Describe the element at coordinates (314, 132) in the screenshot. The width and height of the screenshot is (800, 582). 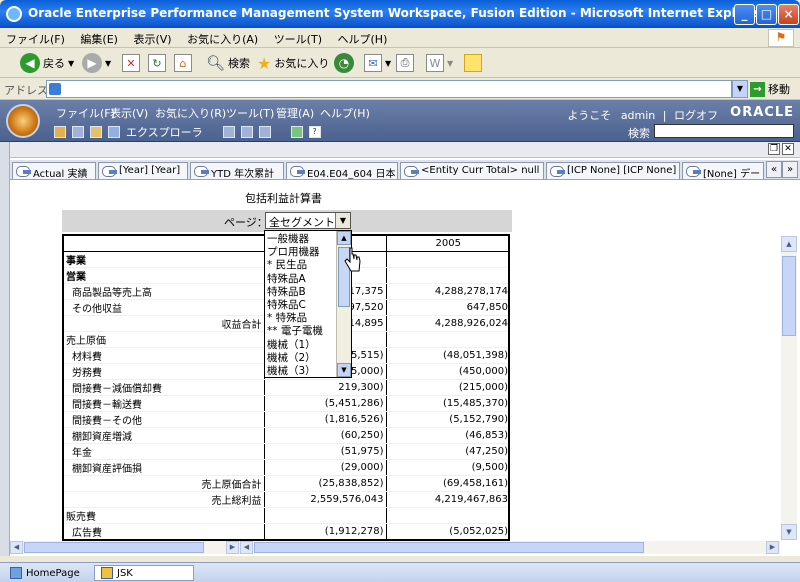
I see `help-icon: ?` at that location.